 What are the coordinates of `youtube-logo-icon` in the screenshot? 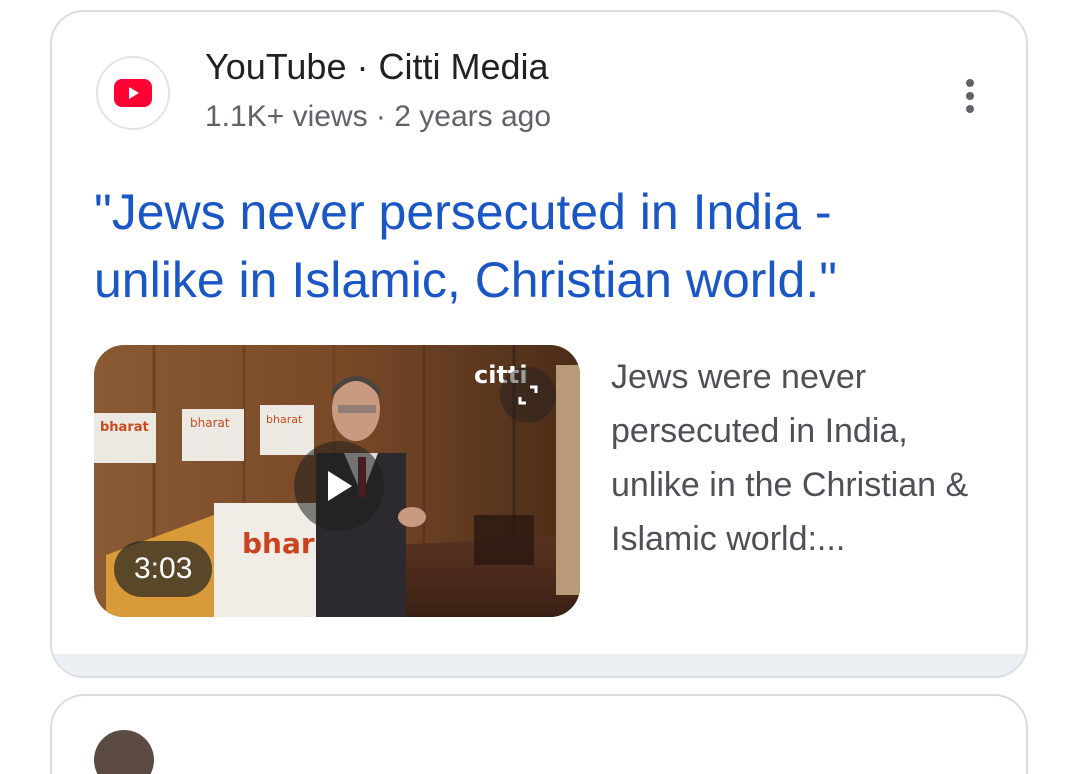 It's located at (133, 93).